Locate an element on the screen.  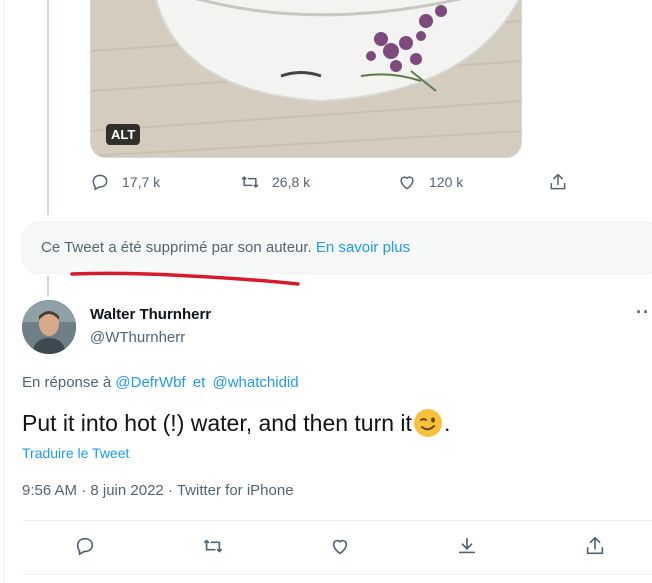
like-button is located at coordinates (341, 547).